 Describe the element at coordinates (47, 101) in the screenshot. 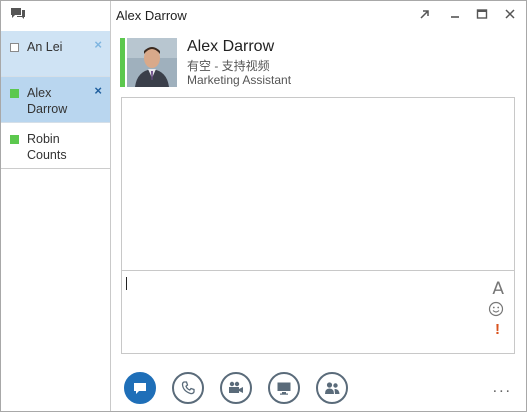

I see `conversation-name: Alex Darrow` at that location.